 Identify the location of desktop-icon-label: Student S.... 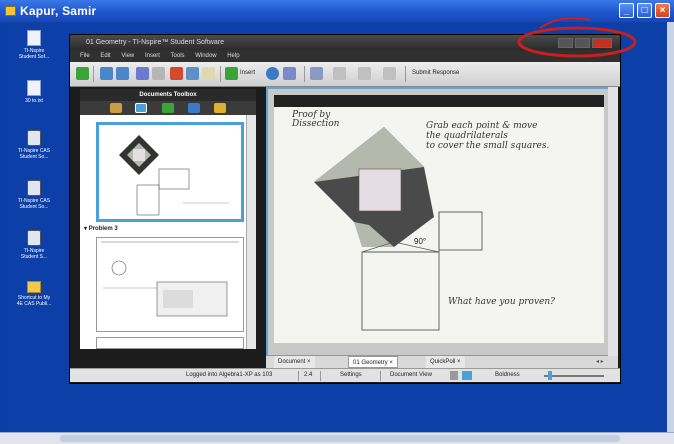
(34, 257).